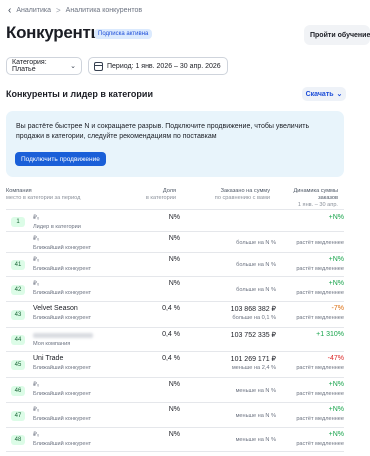  I want to click on training-button: Пройти обучение, so click(337, 35).